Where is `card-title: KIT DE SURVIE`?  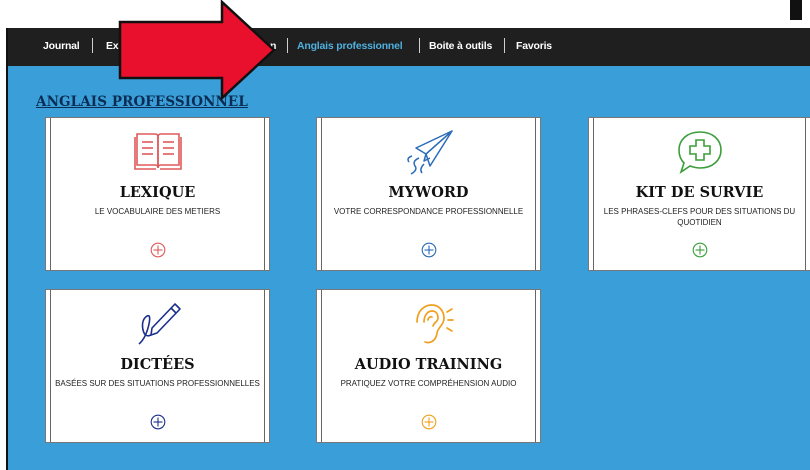
card-title: KIT DE SURVIE is located at coordinates (699, 192).